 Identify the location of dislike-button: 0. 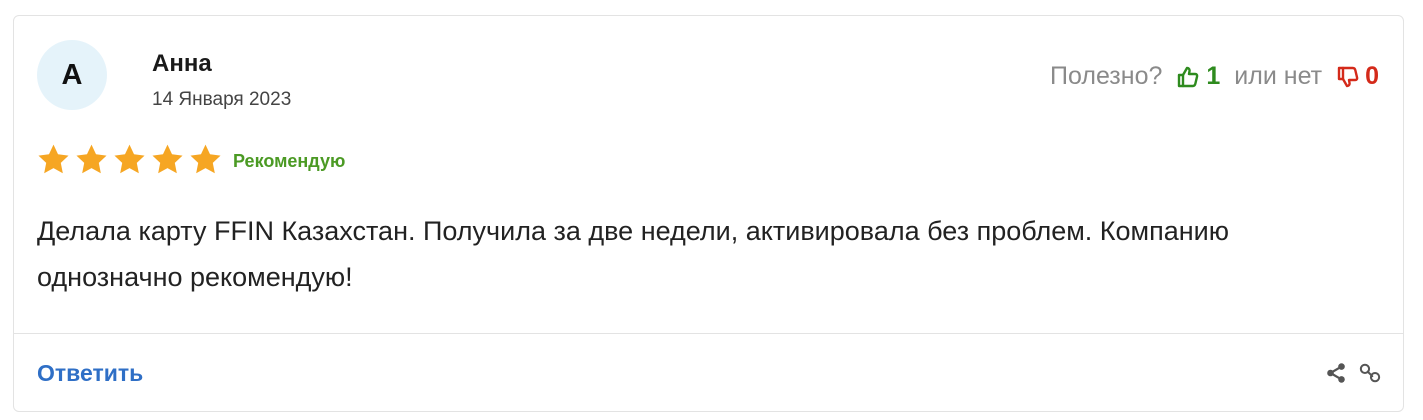
(1357, 76).